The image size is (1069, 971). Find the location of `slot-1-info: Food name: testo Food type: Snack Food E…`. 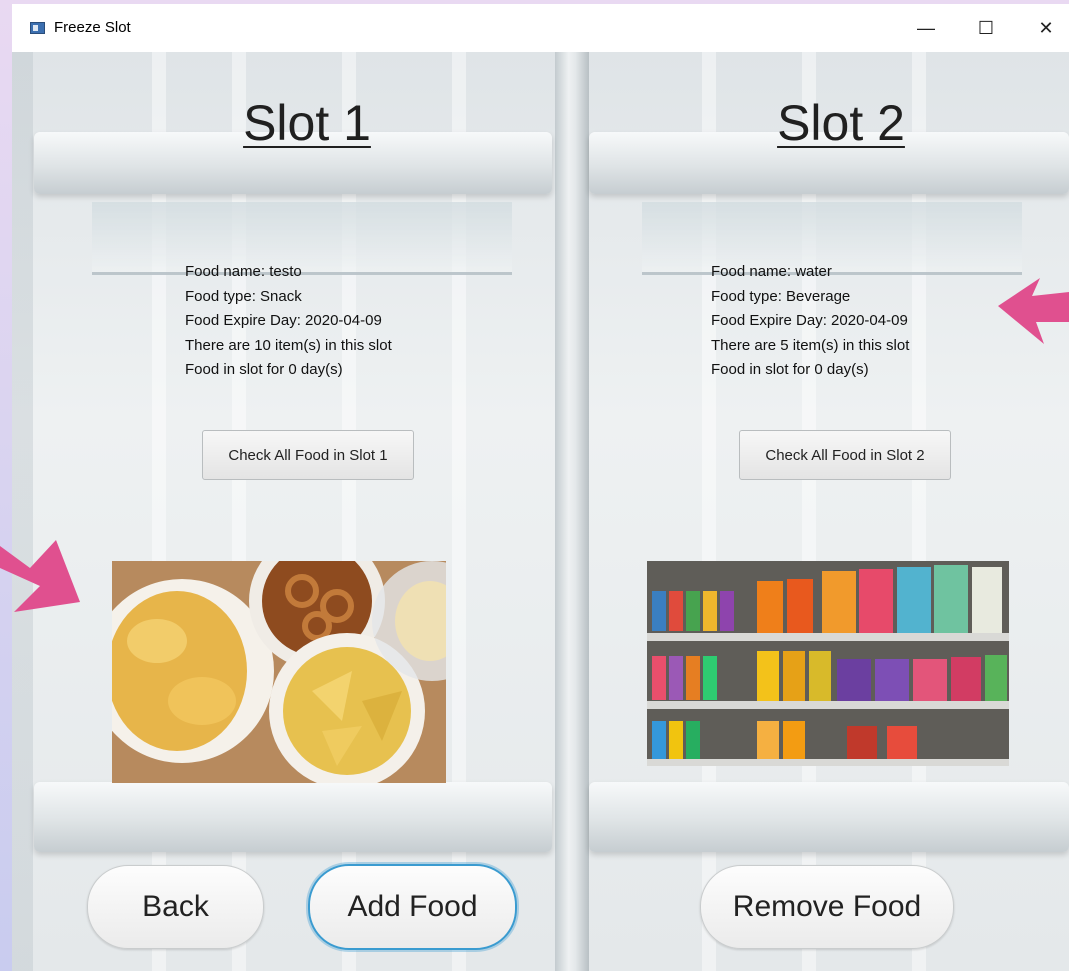

slot-1-info: Food name: testo Food type: Snack Food E… is located at coordinates (288, 321).